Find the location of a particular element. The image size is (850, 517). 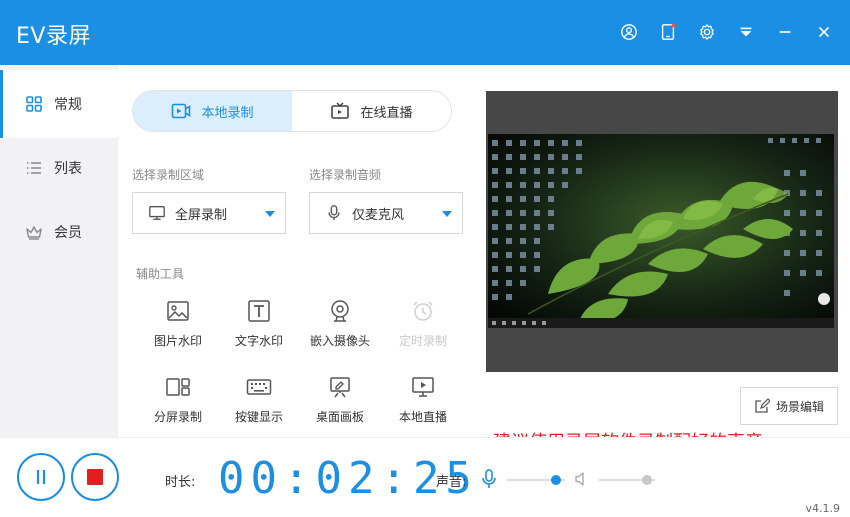

mode-tabs: 本地录制 在线直播 is located at coordinates (292, 111).